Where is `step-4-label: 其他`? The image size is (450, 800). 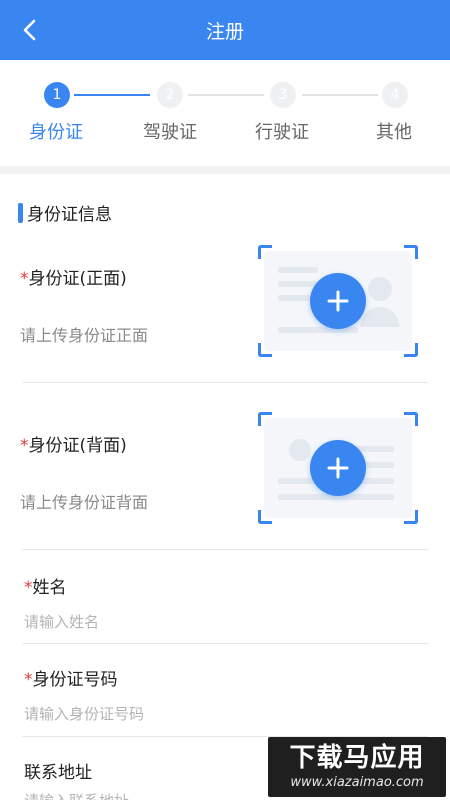 step-4-label: 其他 is located at coordinates (394, 132).